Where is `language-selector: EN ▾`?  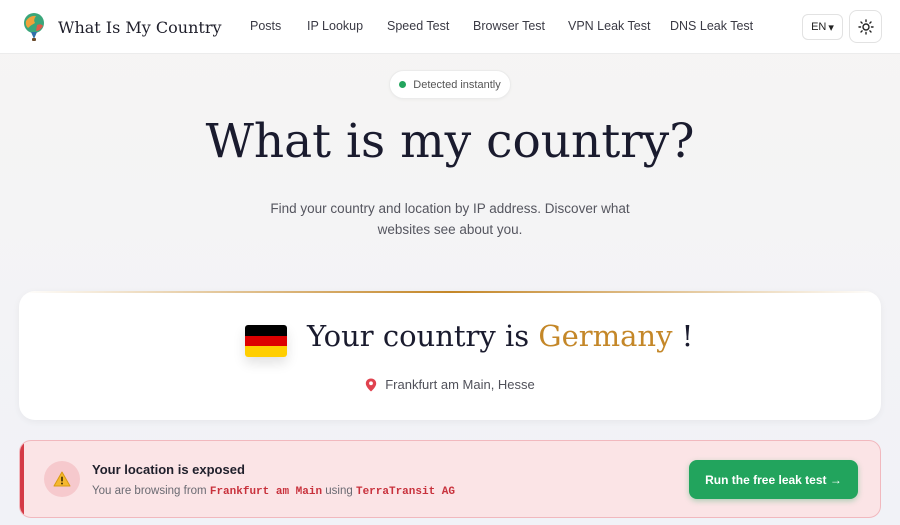
language-selector: EN ▾ is located at coordinates (822, 27).